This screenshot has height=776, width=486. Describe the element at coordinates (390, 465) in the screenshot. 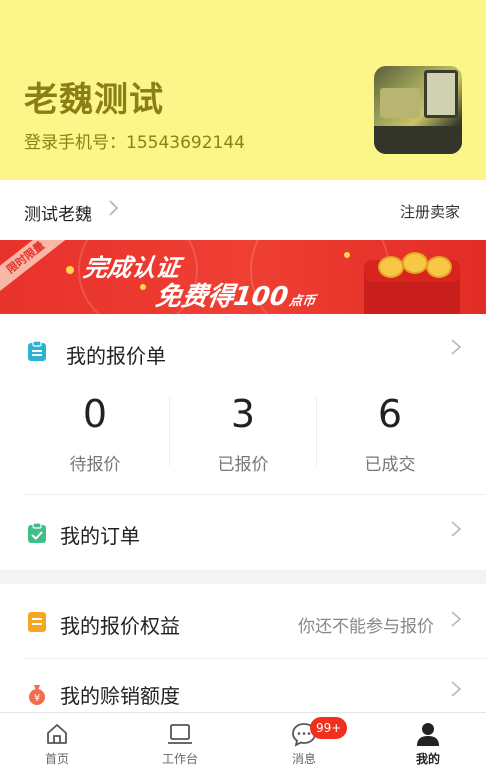

I see `stat-label: 已成交` at that location.